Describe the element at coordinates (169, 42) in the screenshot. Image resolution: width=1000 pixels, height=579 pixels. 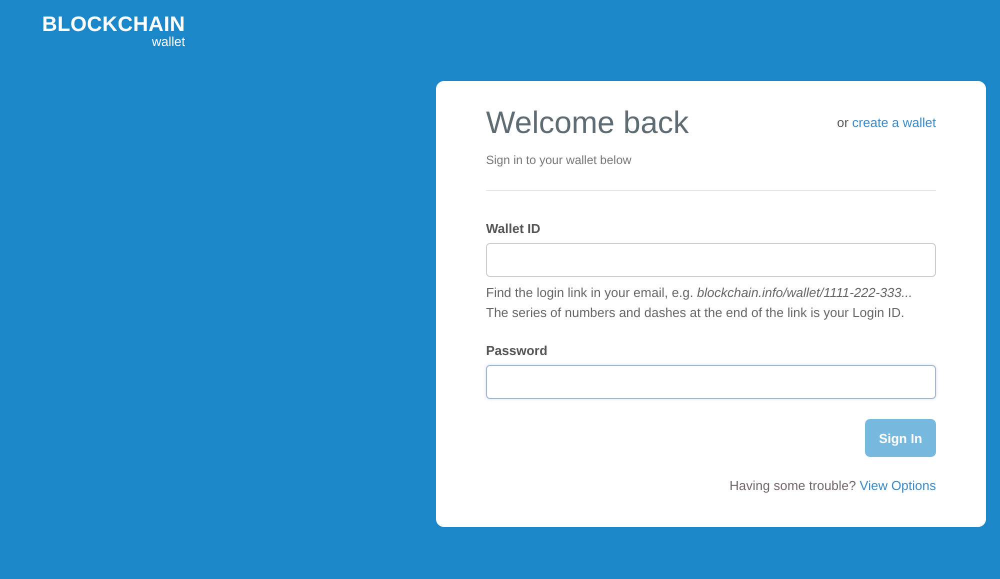
I see `logo-subtitle: wallet` at that location.